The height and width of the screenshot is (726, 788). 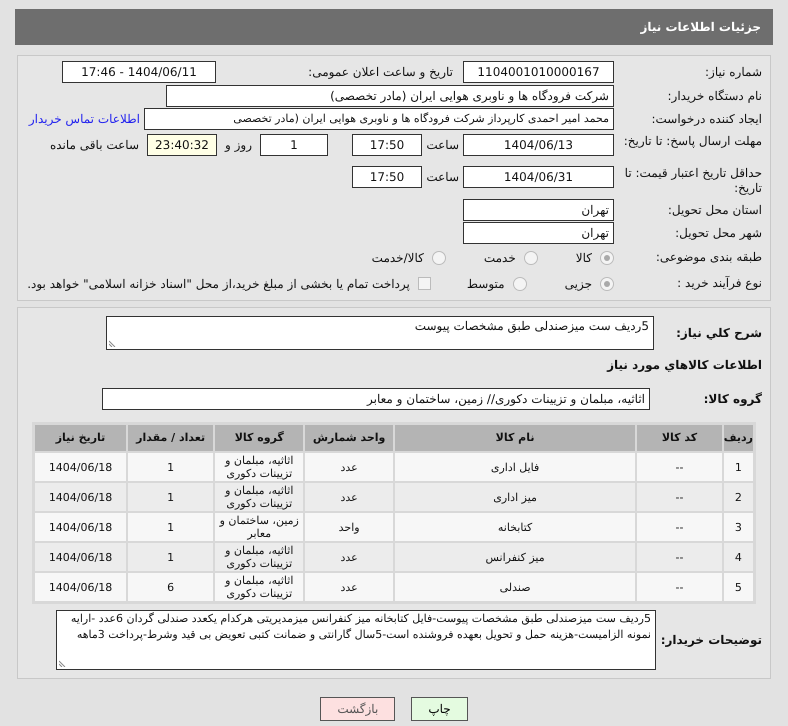 What do you see at coordinates (171, 438) in the screenshot?
I see `column-header: تعداد / مقدار` at bounding box center [171, 438].